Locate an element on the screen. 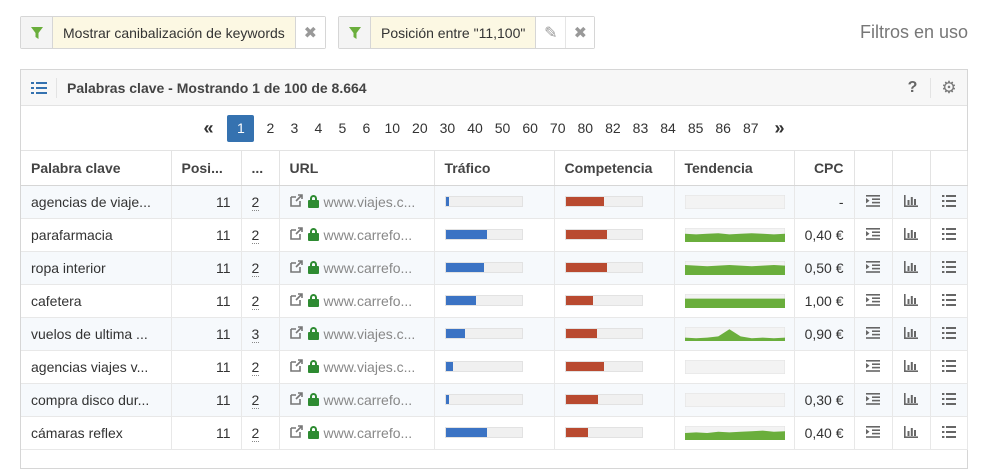 The image size is (982, 469). edit-icon: ✎ is located at coordinates (551, 32).